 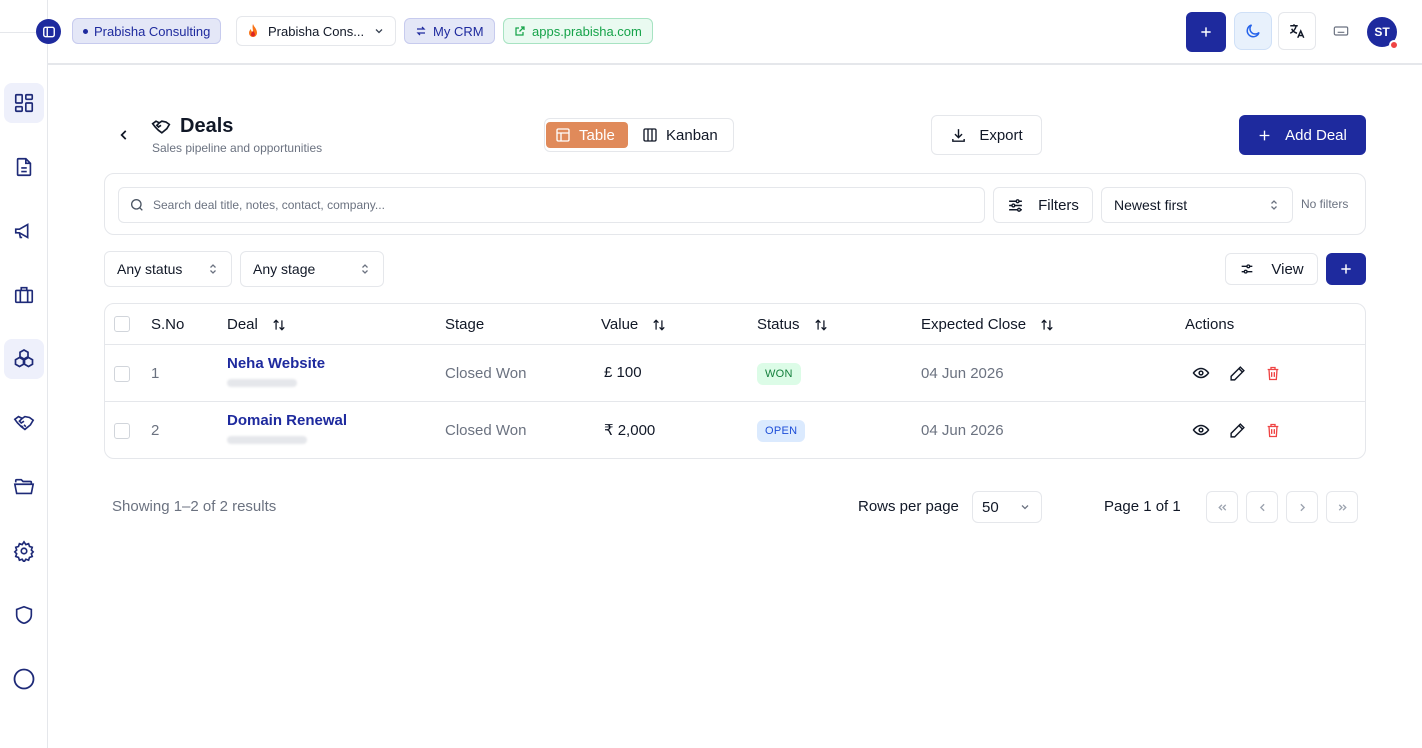 I want to click on column-expected-close: Expected Close, so click(x=987, y=324).